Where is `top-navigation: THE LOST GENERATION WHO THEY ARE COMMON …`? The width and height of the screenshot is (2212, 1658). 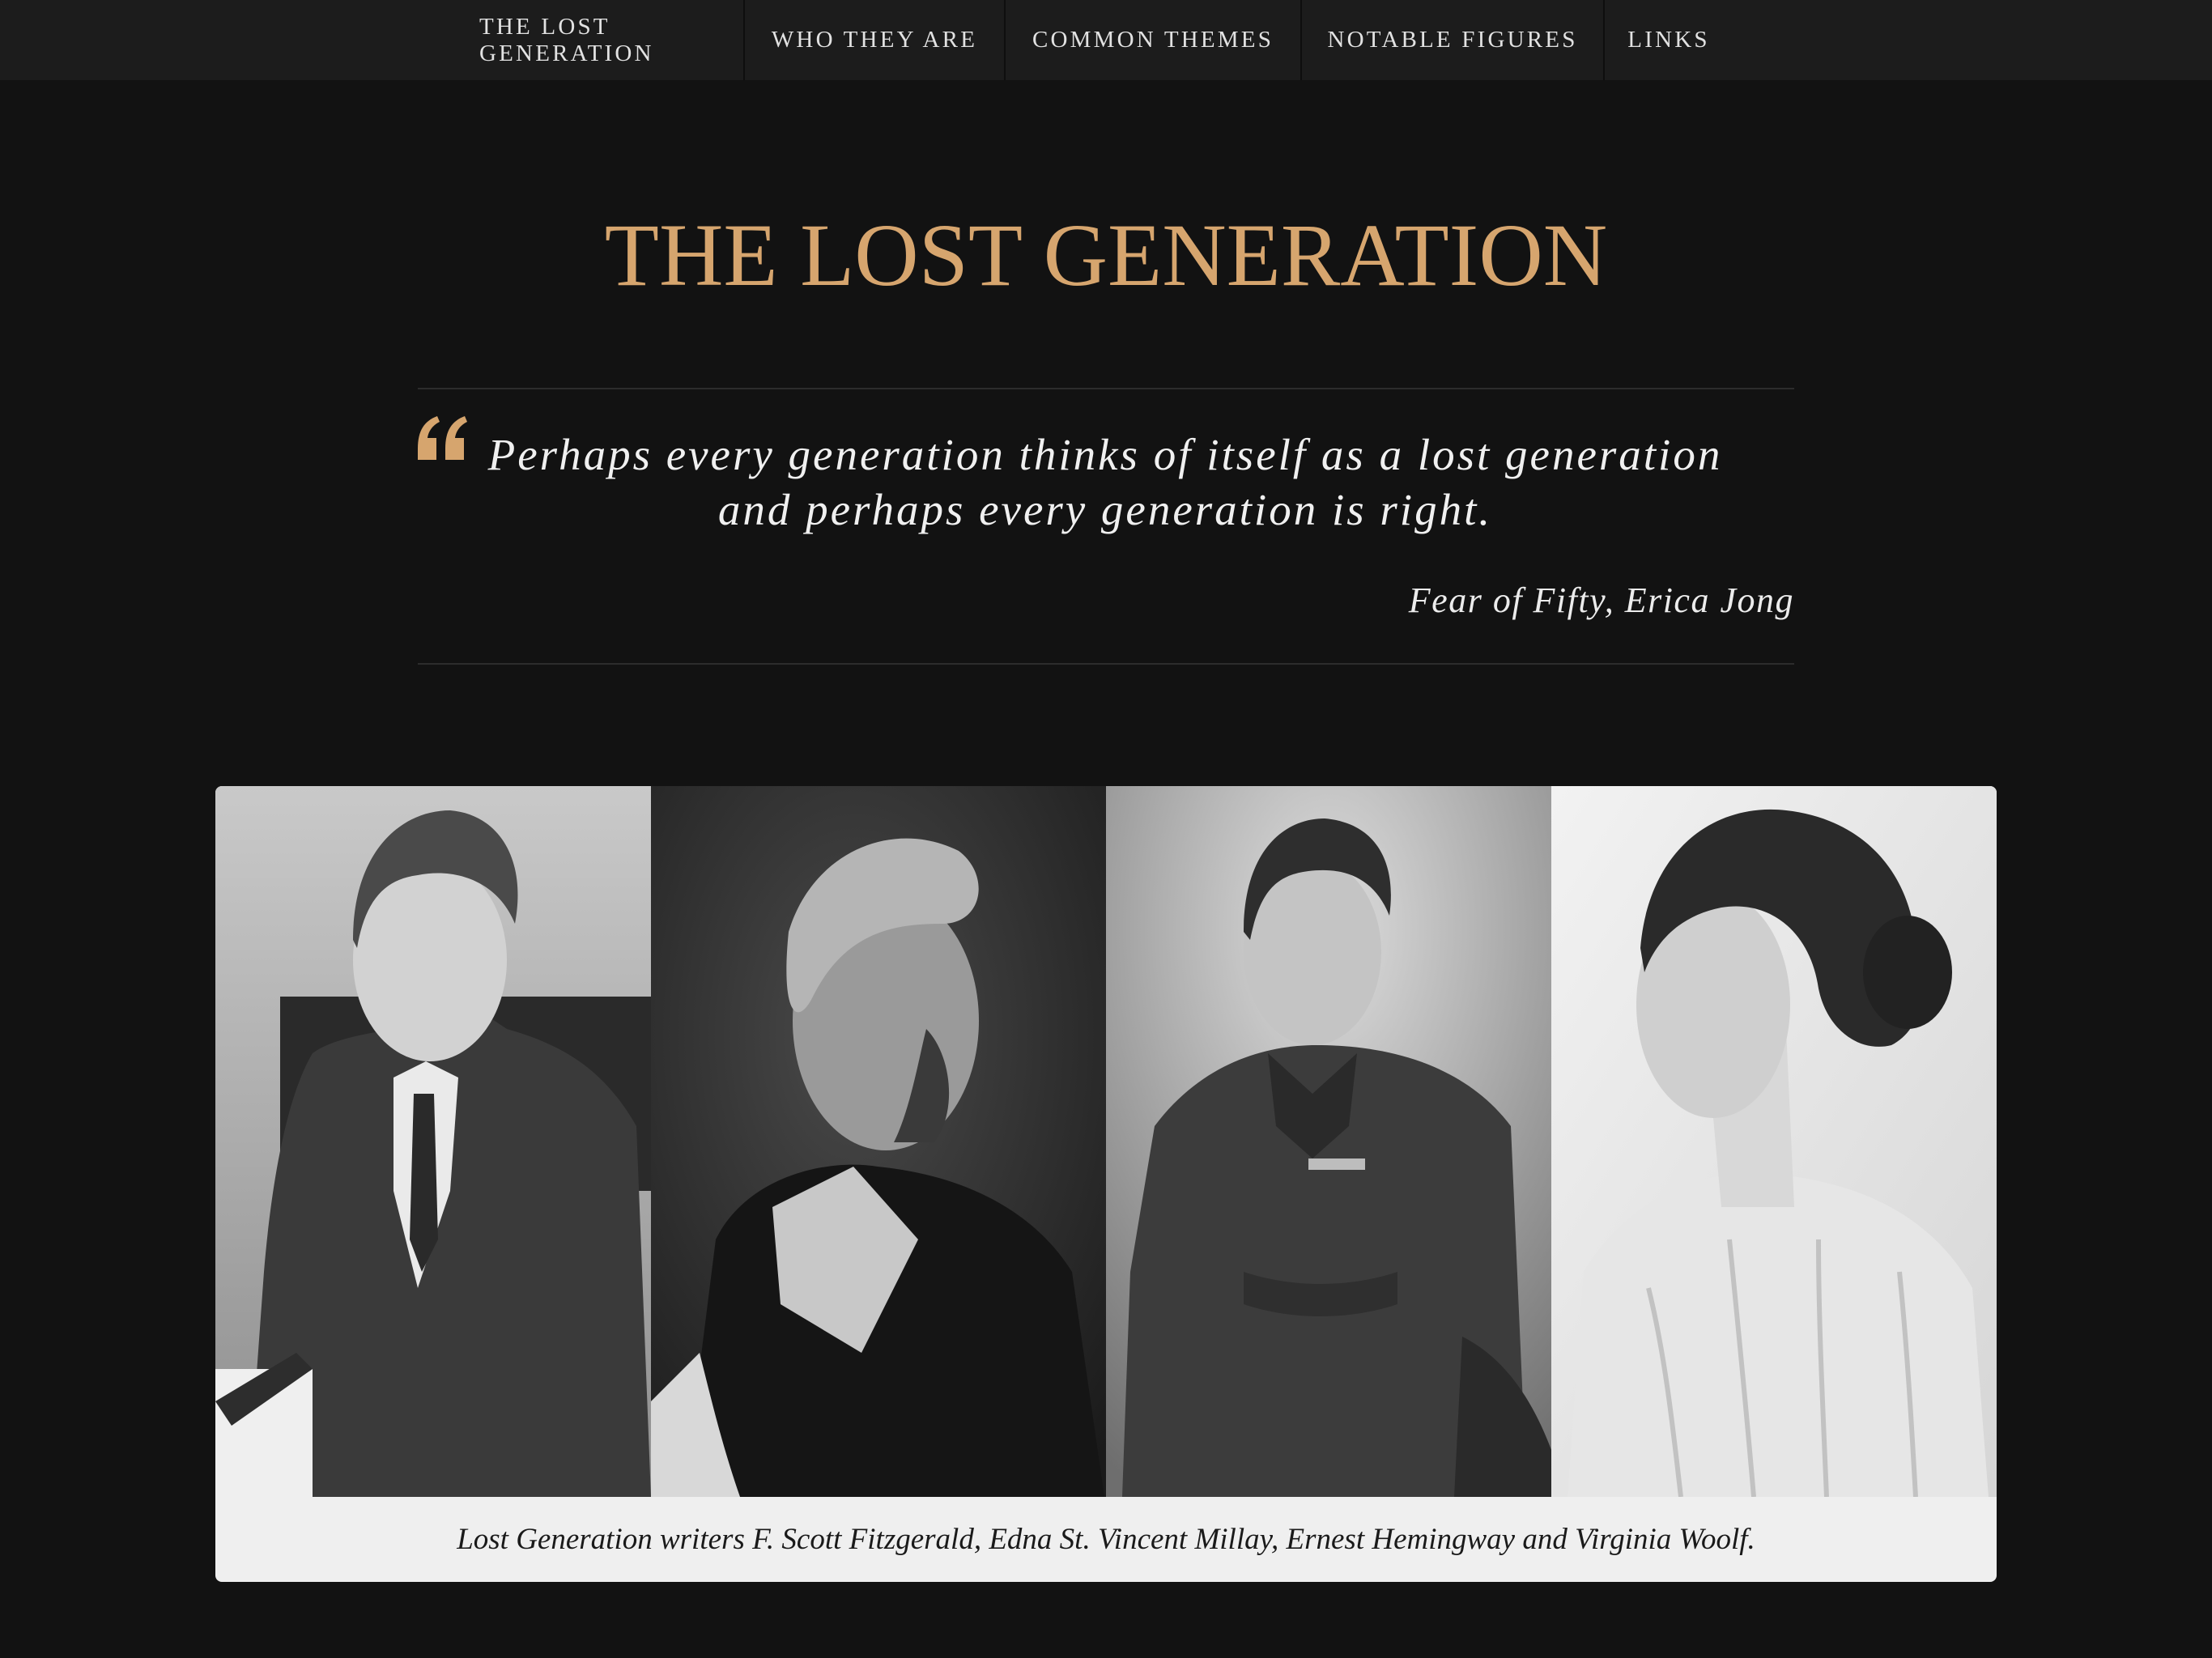
top-navigation: THE LOST GENERATION WHO THEY ARE COMMON … is located at coordinates (1106, 40).